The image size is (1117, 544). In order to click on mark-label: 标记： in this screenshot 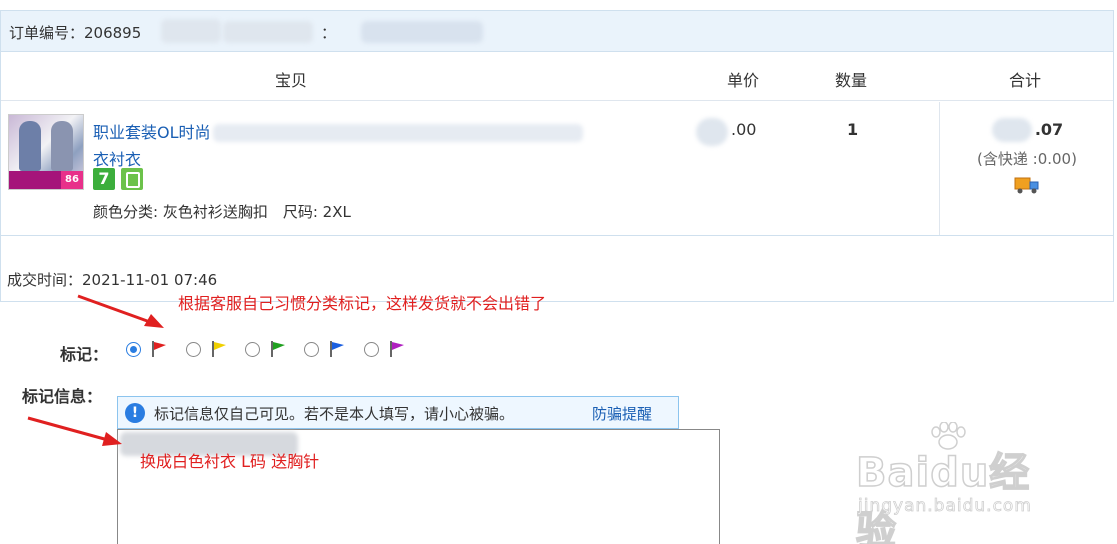, I will do `click(84, 354)`.